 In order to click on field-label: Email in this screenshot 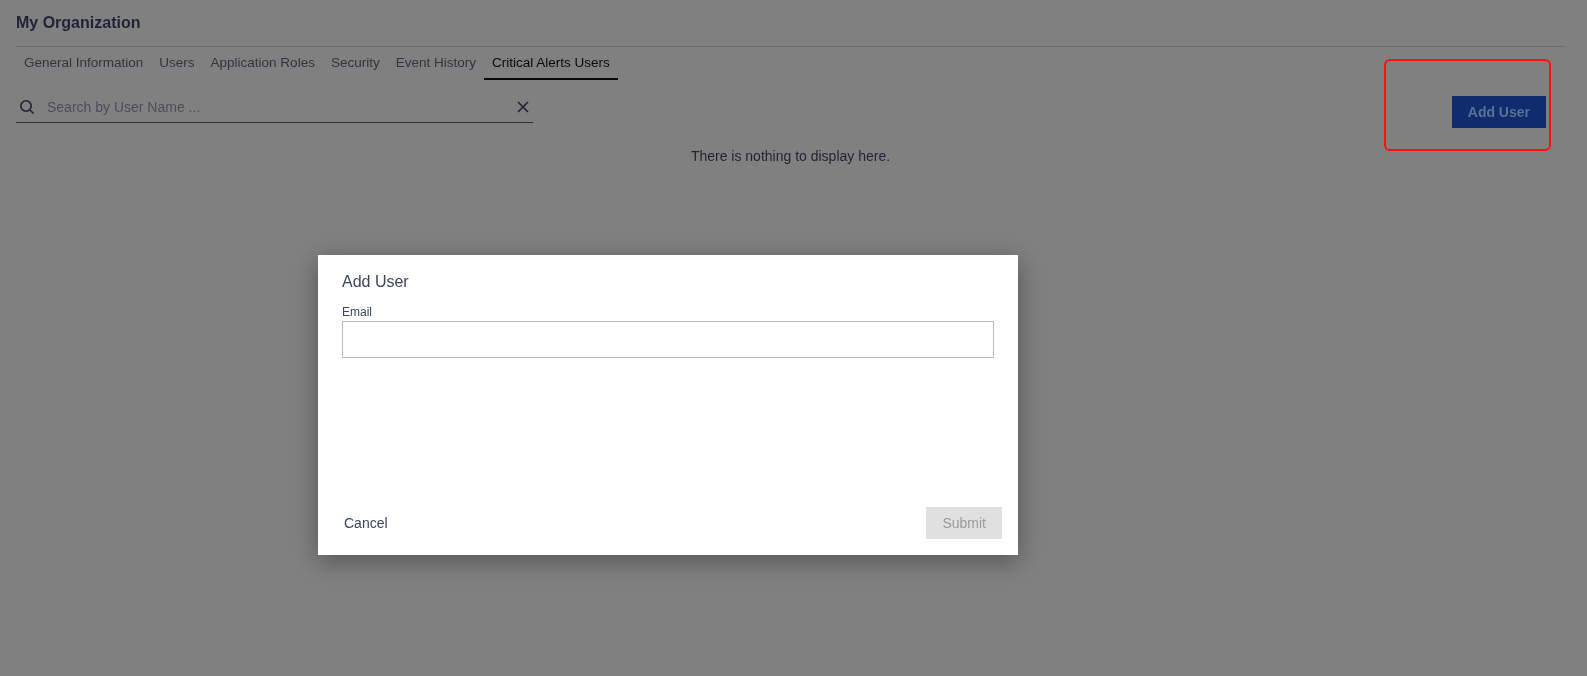, I will do `click(357, 312)`.